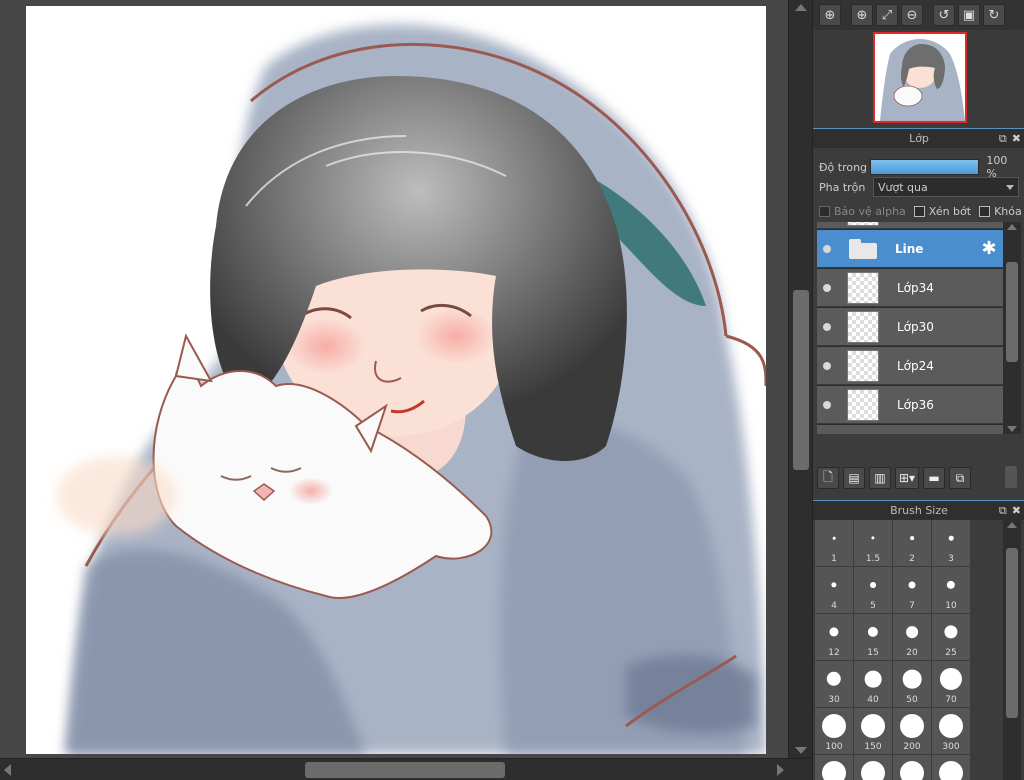 The width and height of the screenshot is (1024, 780). Describe the element at coordinates (912, 590) in the screenshot. I see `brush-size-option: 7` at that location.